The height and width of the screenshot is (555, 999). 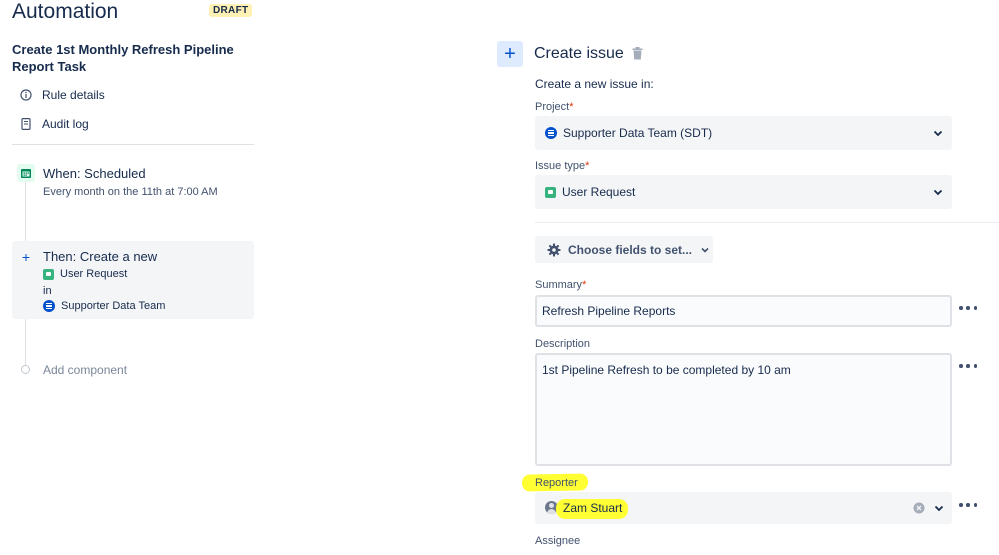 What do you see at coordinates (26, 124) in the screenshot?
I see `document-icon` at bounding box center [26, 124].